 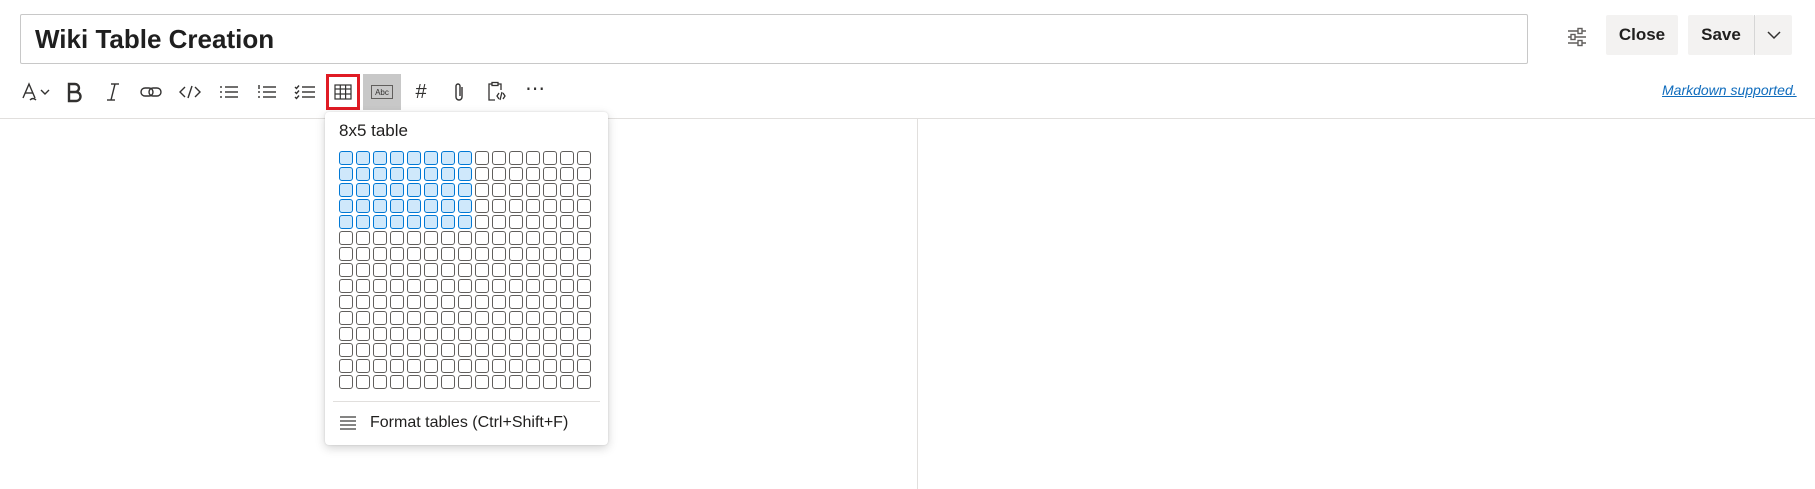 What do you see at coordinates (1729, 90) in the screenshot?
I see `markdown-supported-link: Markdown supported.` at bounding box center [1729, 90].